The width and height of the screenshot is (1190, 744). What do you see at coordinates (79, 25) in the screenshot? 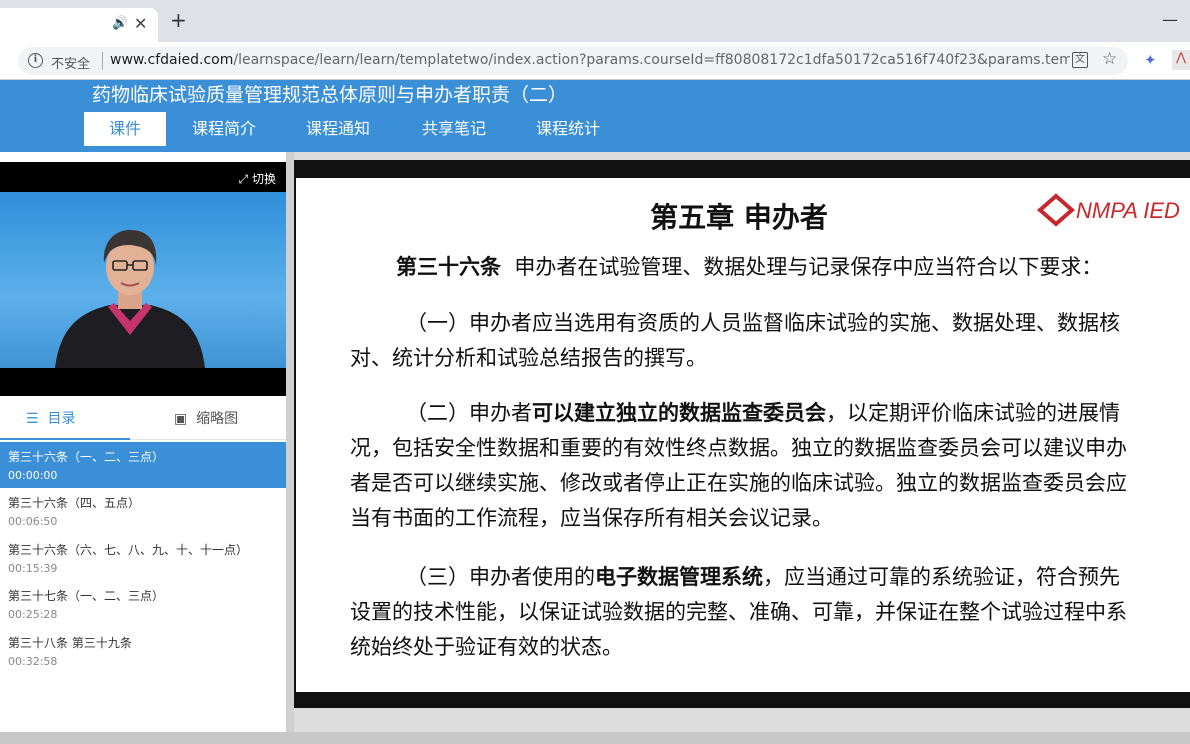
I see `browser-tab: 🔊 ✕` at bounding box center [79, 25].